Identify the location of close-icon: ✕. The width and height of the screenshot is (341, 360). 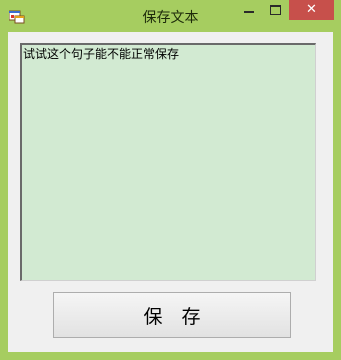
(311, 9).